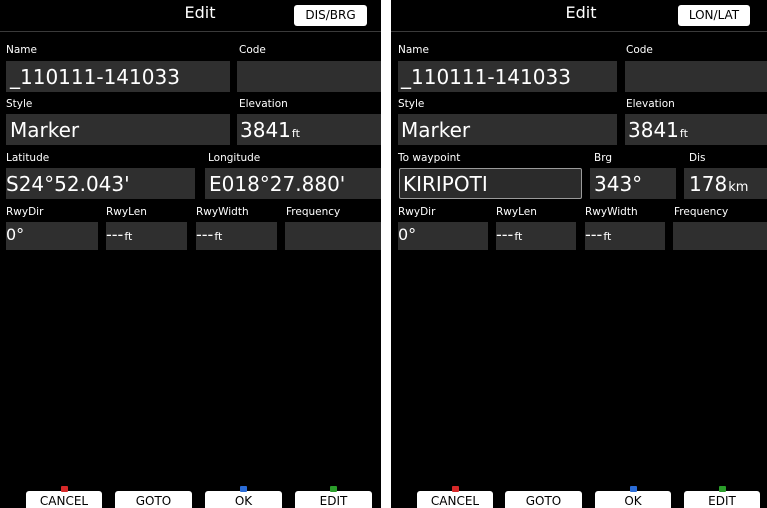 This screenshot has width=767, height=508. What do you see at coordinates (234, 158) in the screenshot?
I see `longitude-label: Longitude` at bounding box center [234, 158].